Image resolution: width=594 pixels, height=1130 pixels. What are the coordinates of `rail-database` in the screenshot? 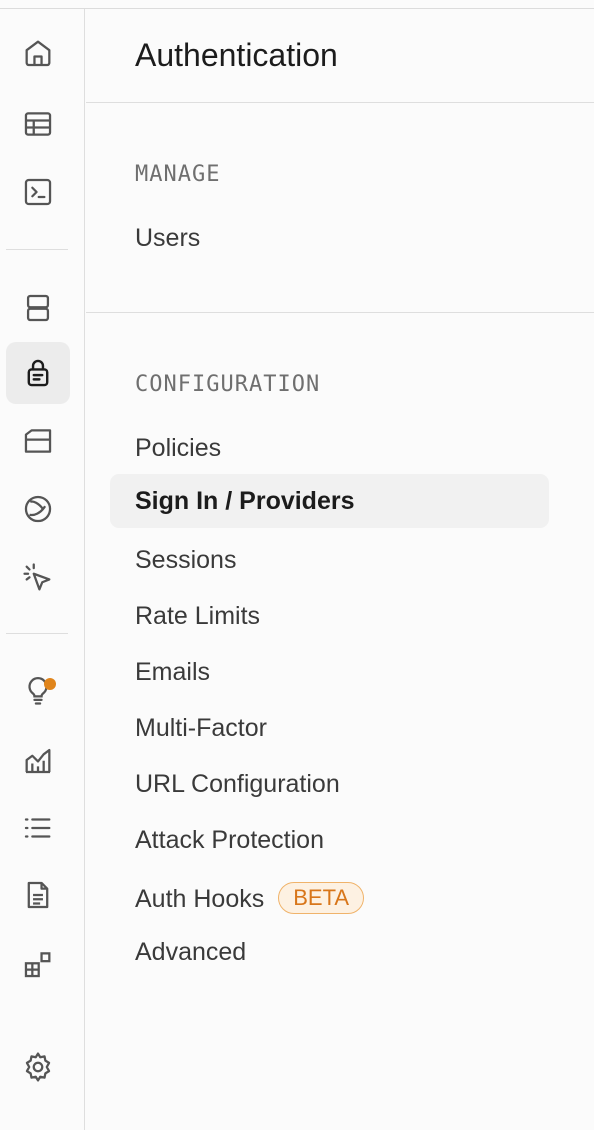 It's located at (38, 308).